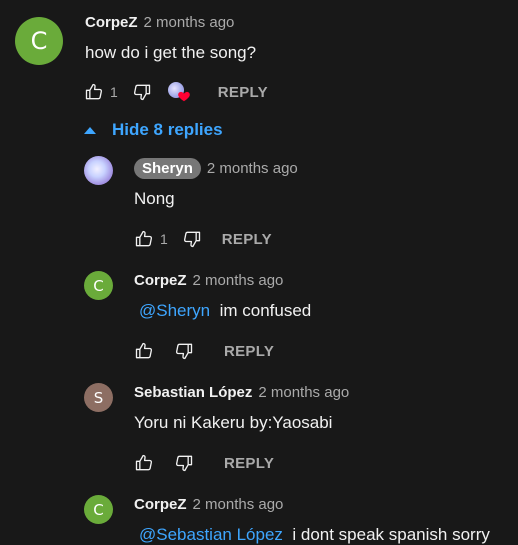 This screenshot has width=518, height=545. What do you see at coordinates (211, 534) in the screenshot?
I see `mention-link: @Sebastian López` at bounding box center [211, 534].